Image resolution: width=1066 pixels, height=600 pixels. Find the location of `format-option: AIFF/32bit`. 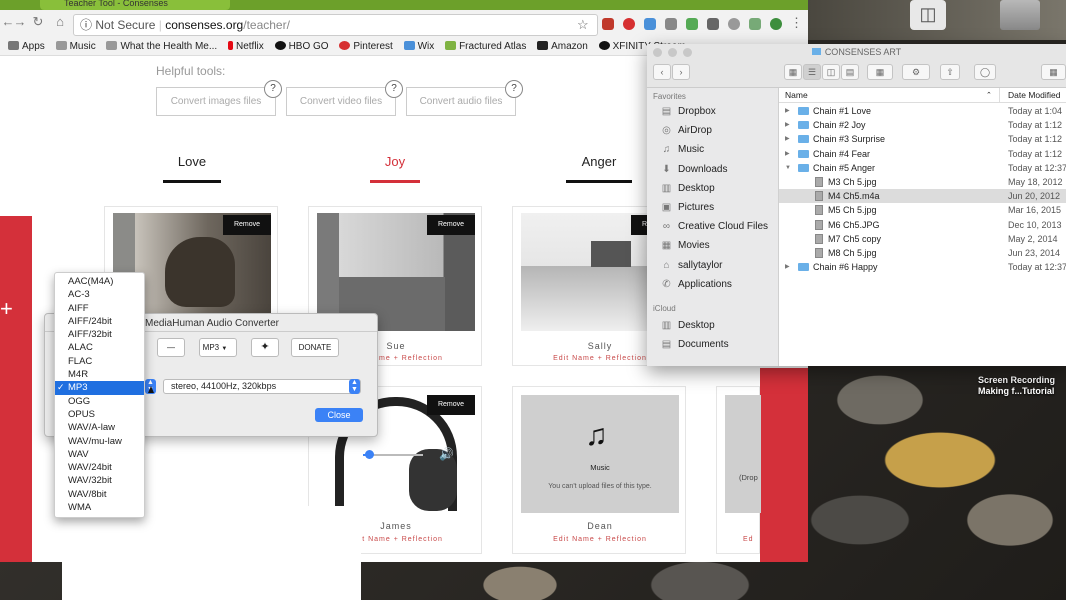

format-option: AIFF/32bit is located at coordinates (99, 334).